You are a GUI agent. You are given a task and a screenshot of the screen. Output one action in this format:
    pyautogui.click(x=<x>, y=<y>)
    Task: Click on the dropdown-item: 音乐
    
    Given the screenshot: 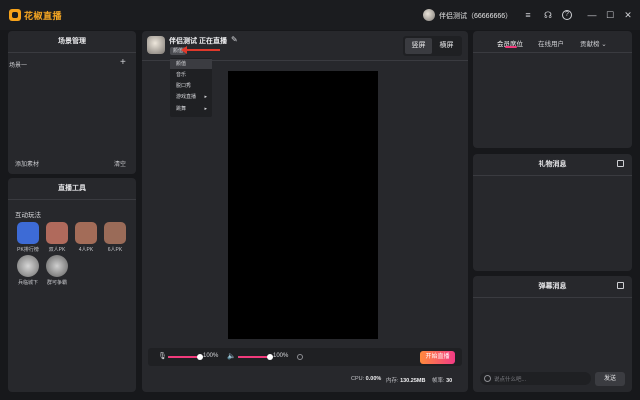 What is the action you would take?
    pyautogui.click(x=191, y=75)
    